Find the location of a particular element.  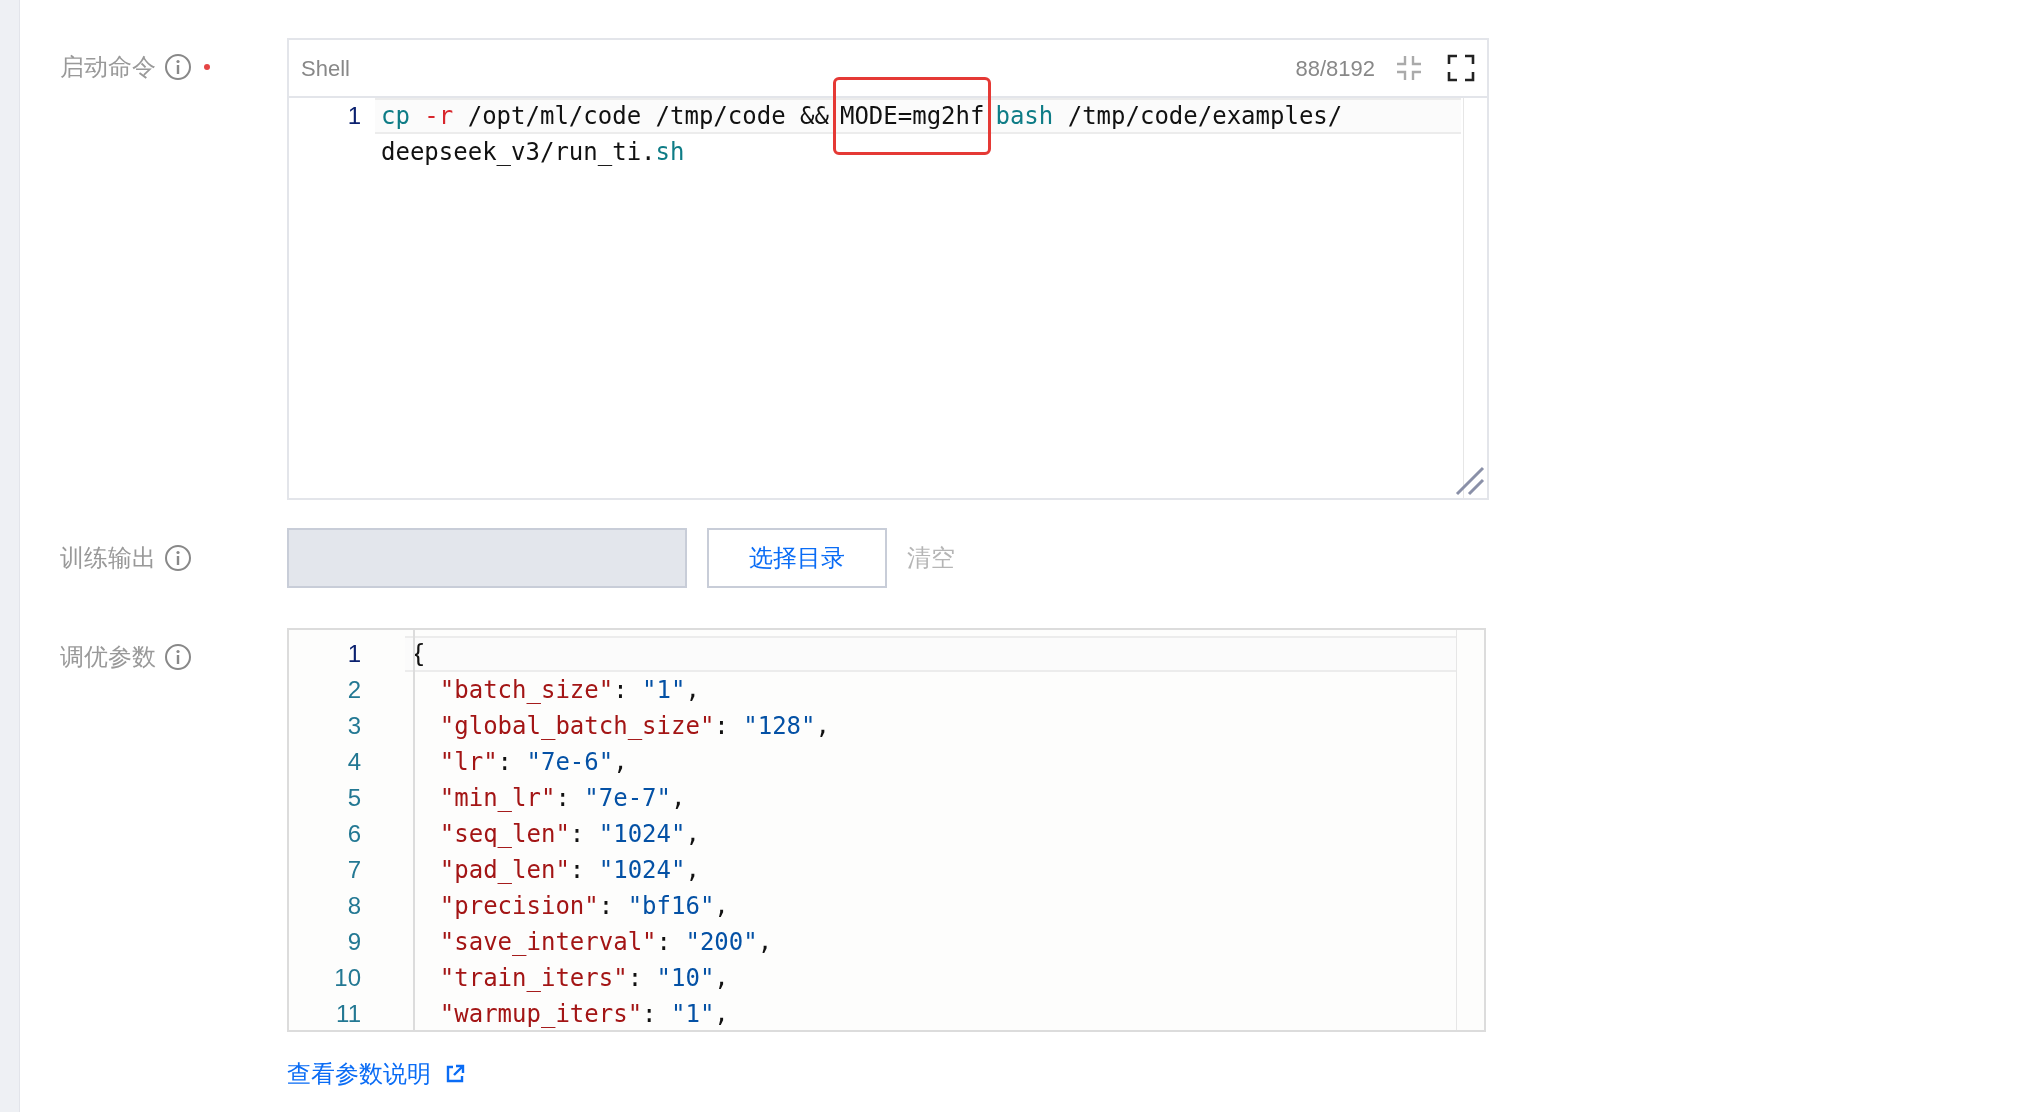

code-text: /tmp/code/examples/ is located at coordinates (1204, 116).